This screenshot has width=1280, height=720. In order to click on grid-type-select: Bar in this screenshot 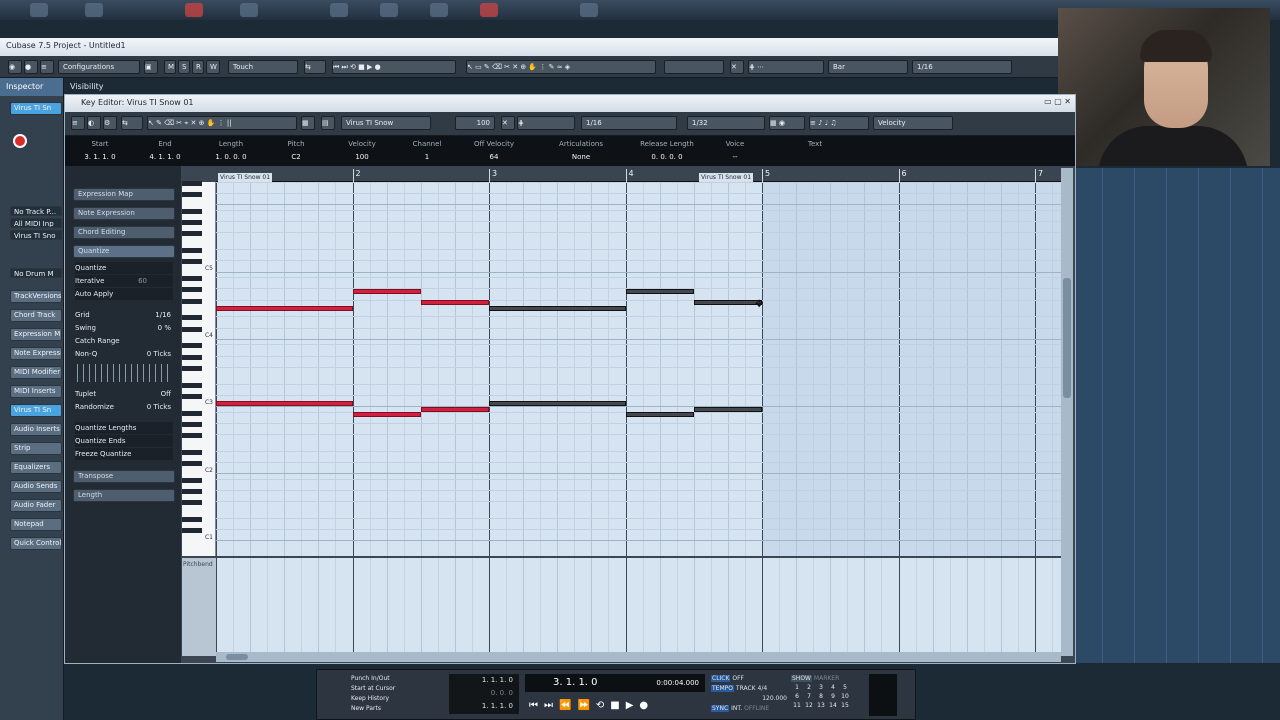, I will do `click(868, 67)`.